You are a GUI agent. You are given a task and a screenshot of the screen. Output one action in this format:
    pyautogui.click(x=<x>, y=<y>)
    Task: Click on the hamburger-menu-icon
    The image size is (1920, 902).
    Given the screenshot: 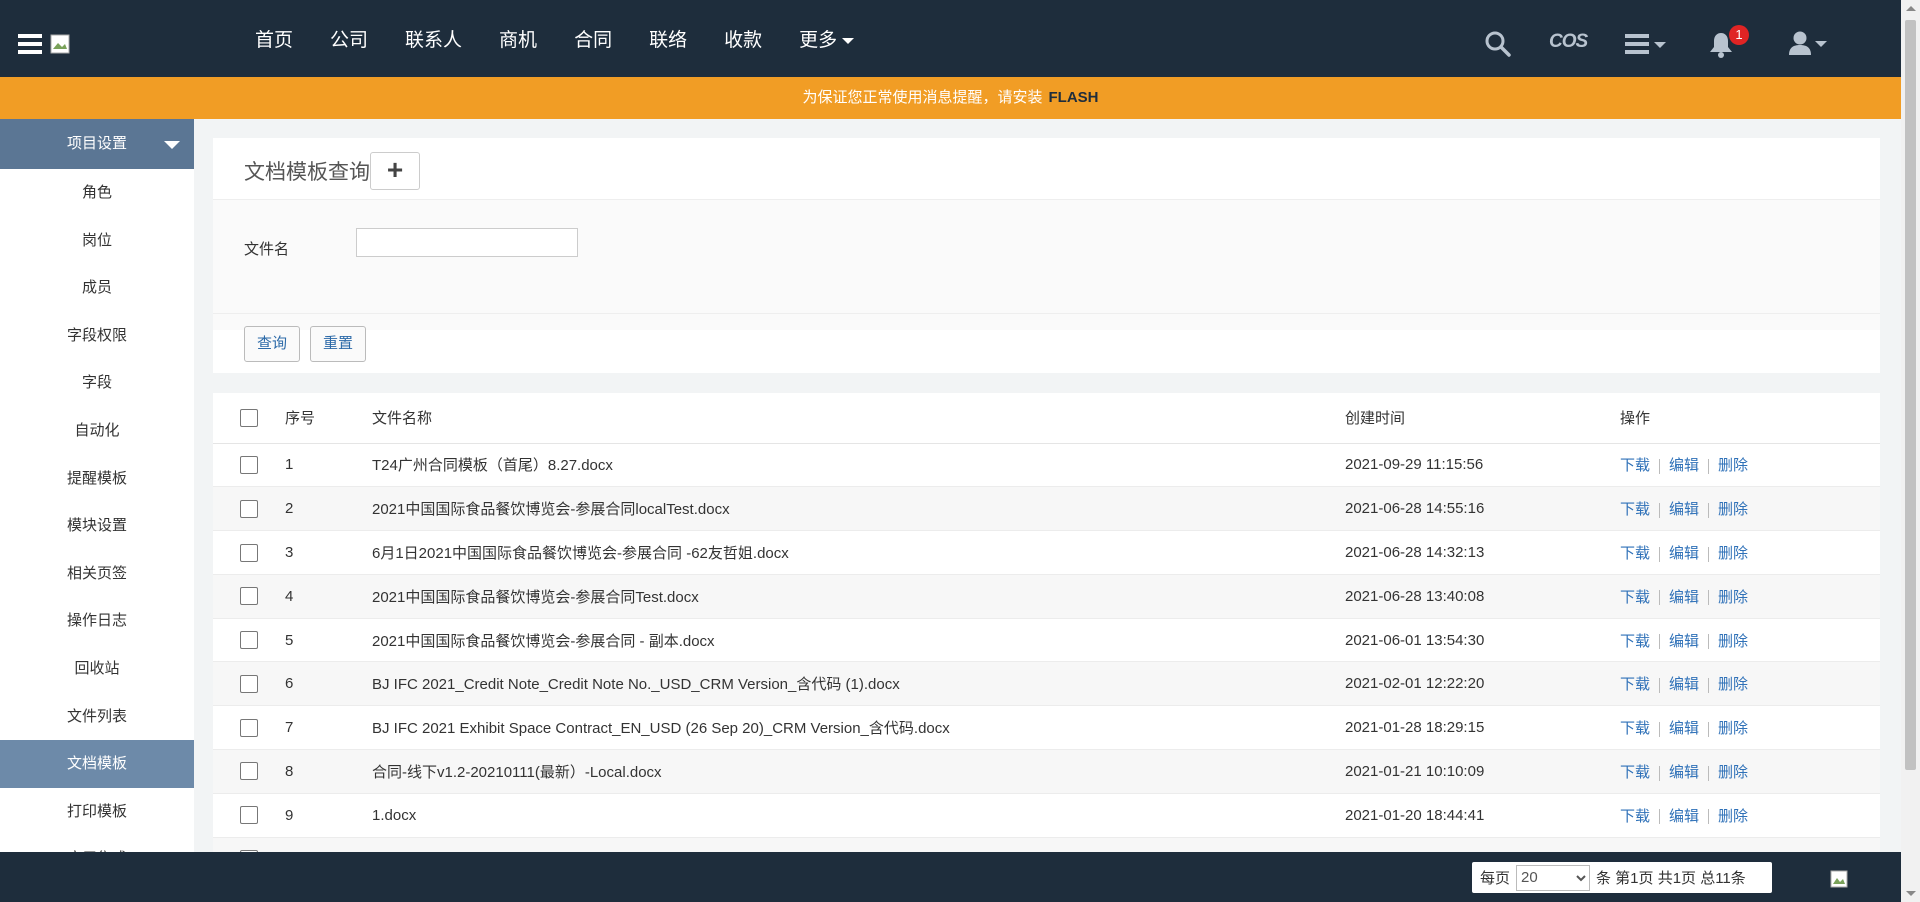 What is the action you would take?
    pyautogui.click(x=30, y=44)
    